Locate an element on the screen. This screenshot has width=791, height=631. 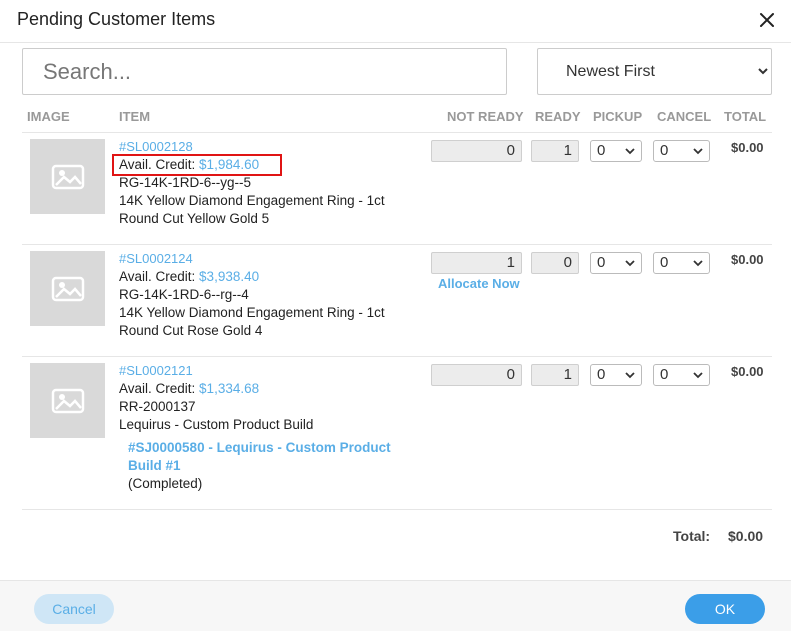
column-header-item: ITEM is located at coordinates (135, 116).